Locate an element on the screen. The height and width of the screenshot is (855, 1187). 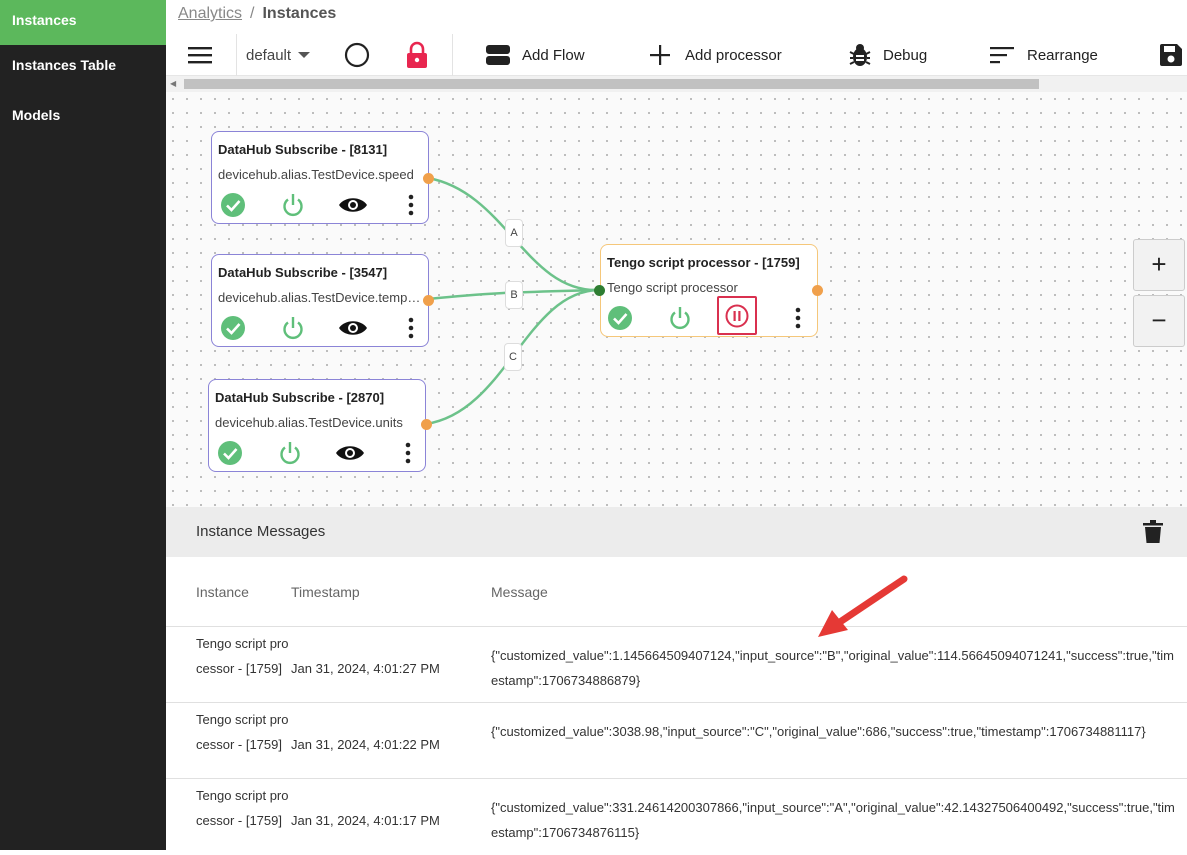
sidebar-item-instances-table: Instances Table is located at coordinates (83, 70).